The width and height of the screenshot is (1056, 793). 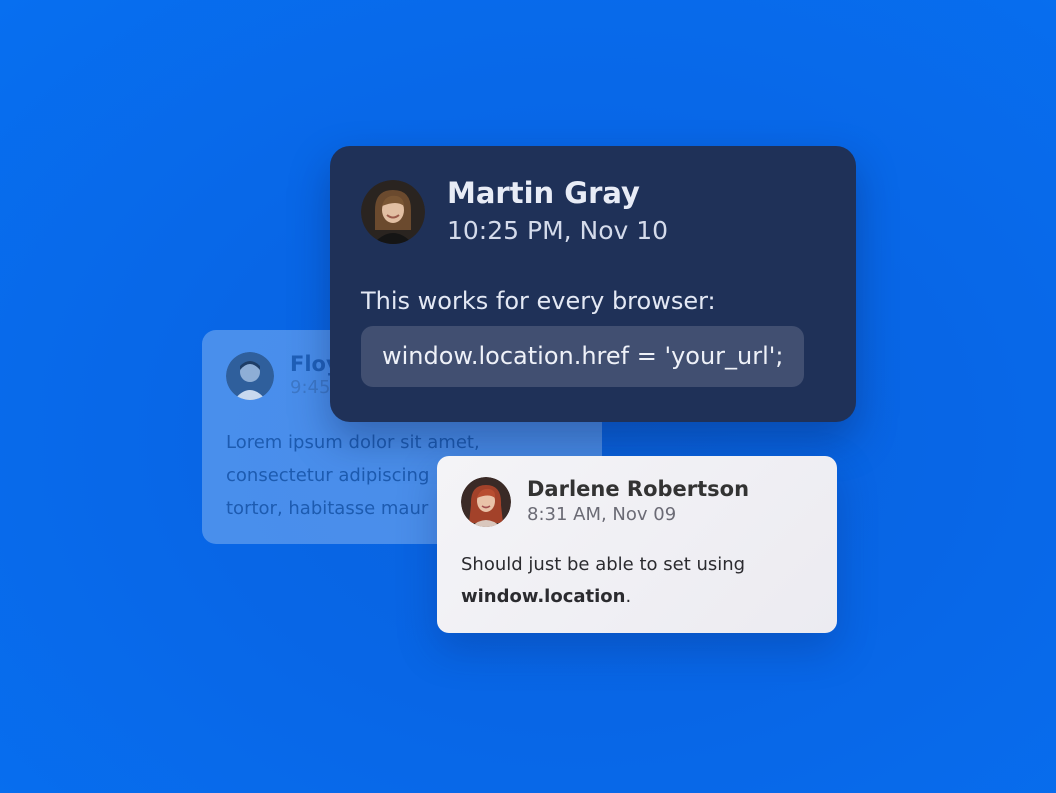 I want to click on comment-meta: Darlene Robertson 8:31 AM, Nov 09, so click(x=638, y=501).